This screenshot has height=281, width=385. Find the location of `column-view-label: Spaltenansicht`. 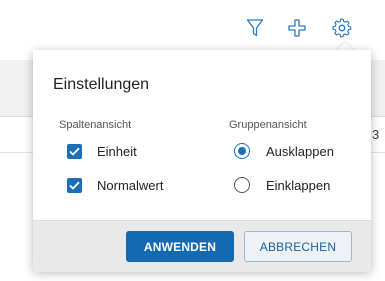

column-view-label: Spaltenansicht is located at coordinates (95, 125).